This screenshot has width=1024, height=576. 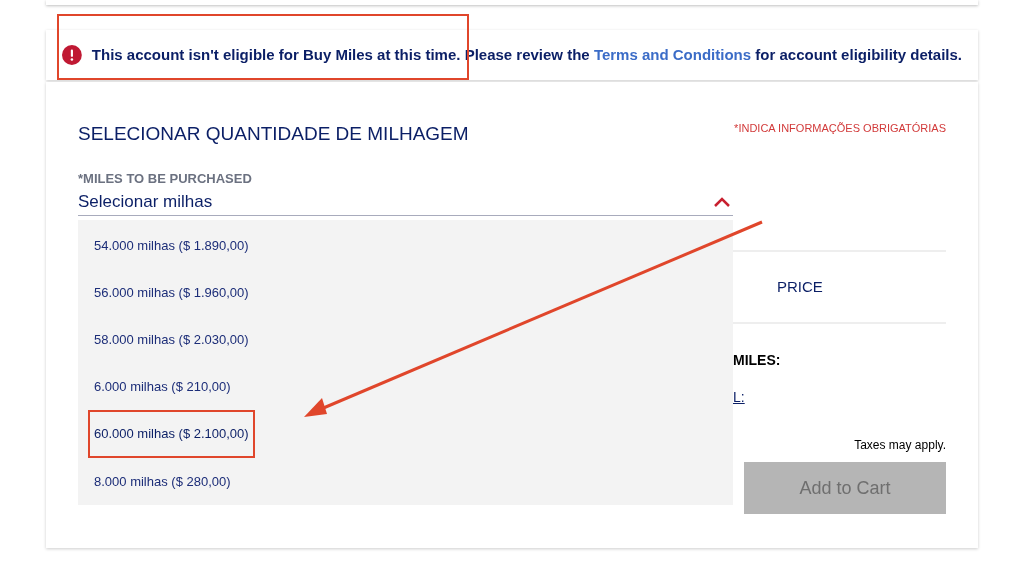 I want to click on price-header: PRICE, so click(x=800, y=286).